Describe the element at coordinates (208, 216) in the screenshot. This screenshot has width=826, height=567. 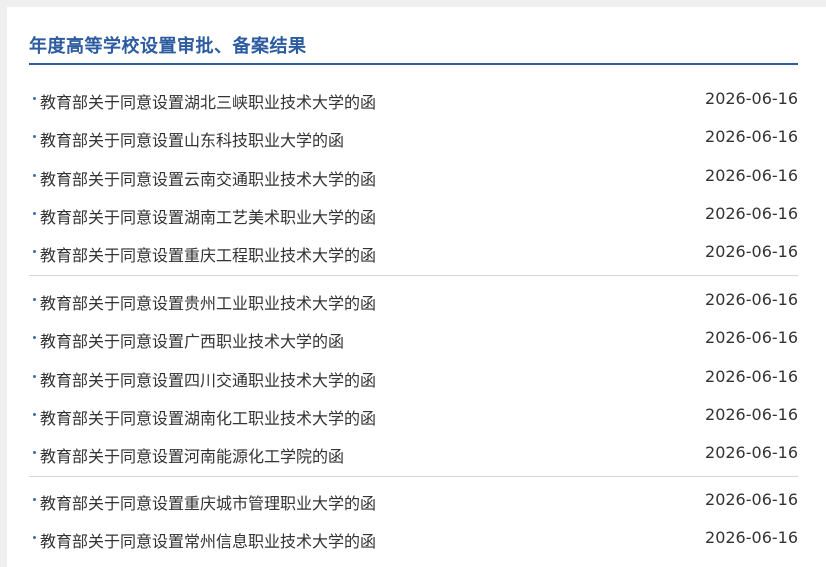
I see `list-item-title-link: 教育部关于同意设置湖南工艺美术职业大学的函` at that location.